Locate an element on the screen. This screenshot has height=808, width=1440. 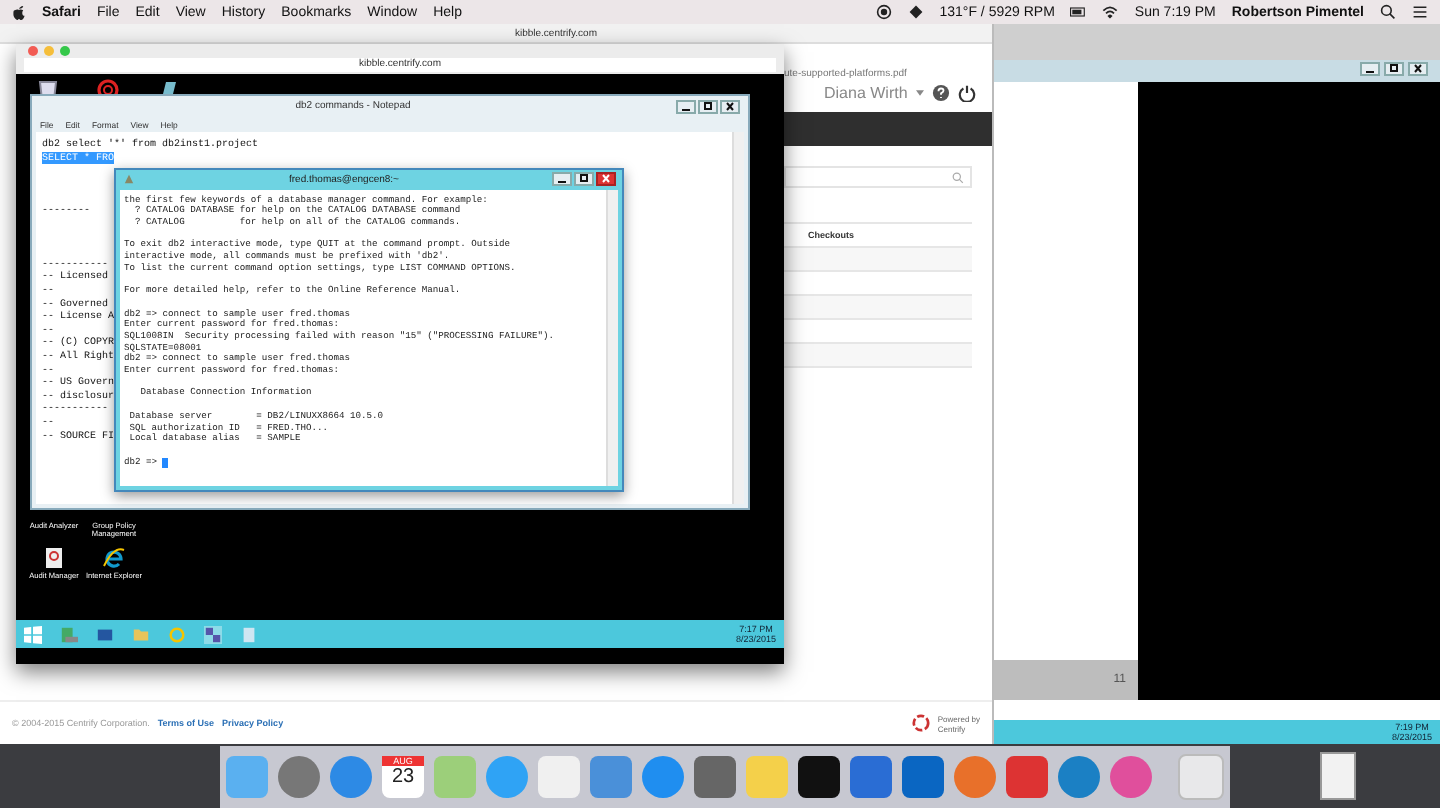
logo-icon is located at coordinates (920, 723).